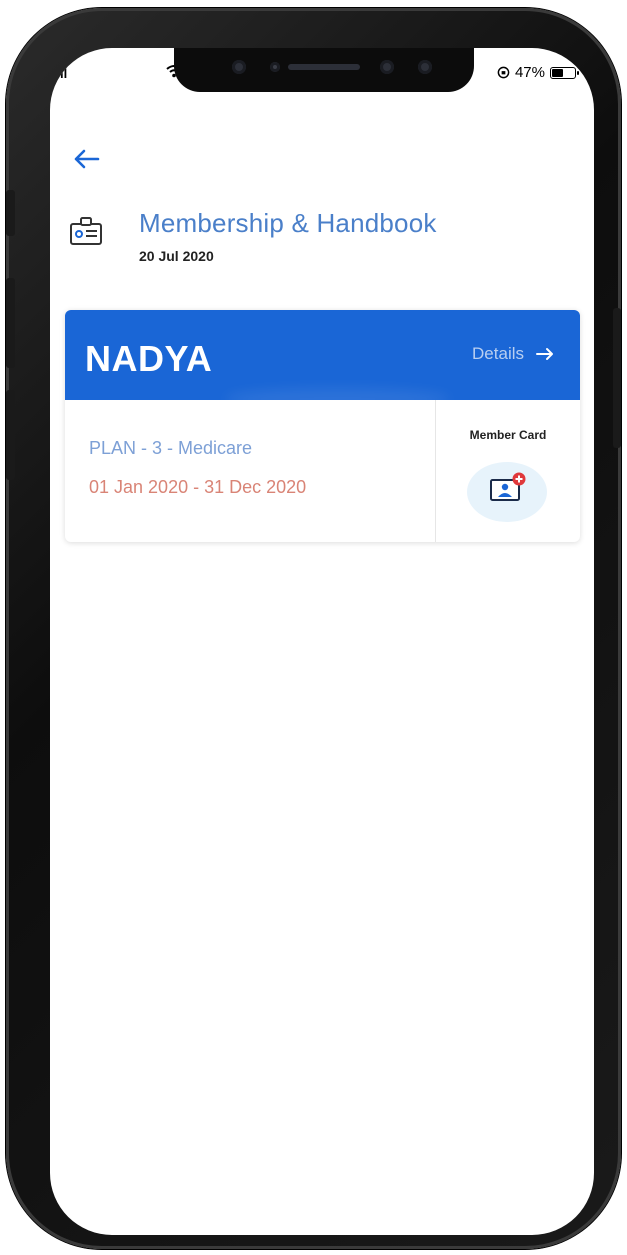 Image resolution: width=627 pixels, height=1255 pixels. What do you see at coordinates (275, 67) in the screenshot?
I see `dot-projector-icon` at bounding box center [275, 67].